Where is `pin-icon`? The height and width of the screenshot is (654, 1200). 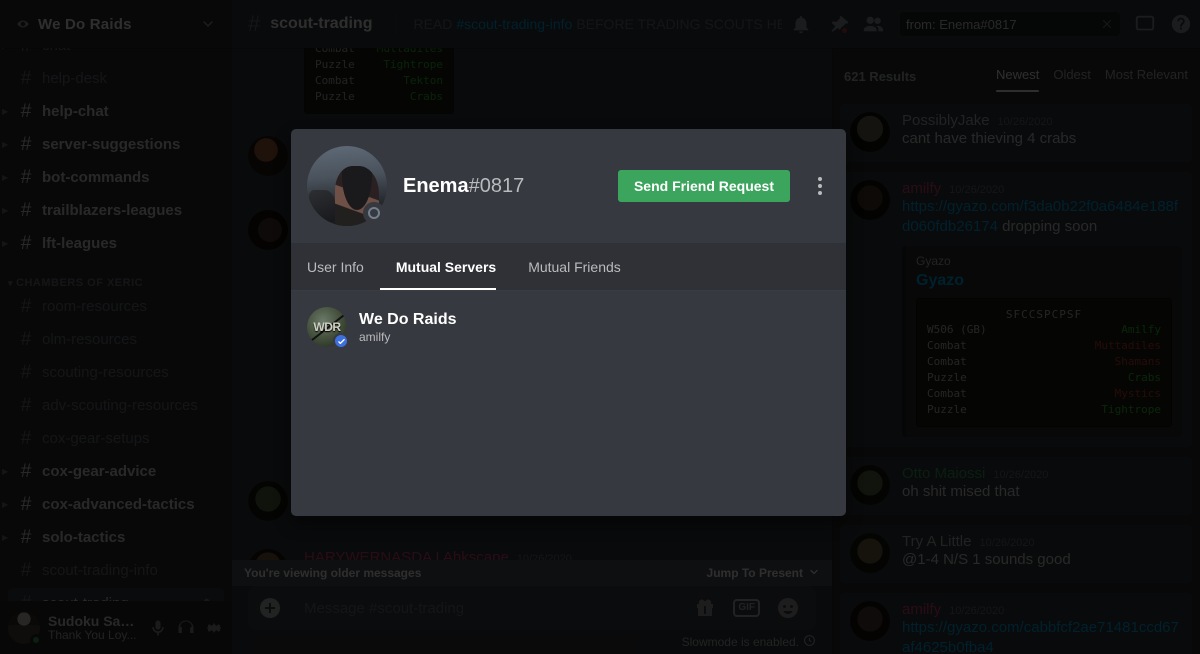 pin-icon is located at coordinates (837, 24).